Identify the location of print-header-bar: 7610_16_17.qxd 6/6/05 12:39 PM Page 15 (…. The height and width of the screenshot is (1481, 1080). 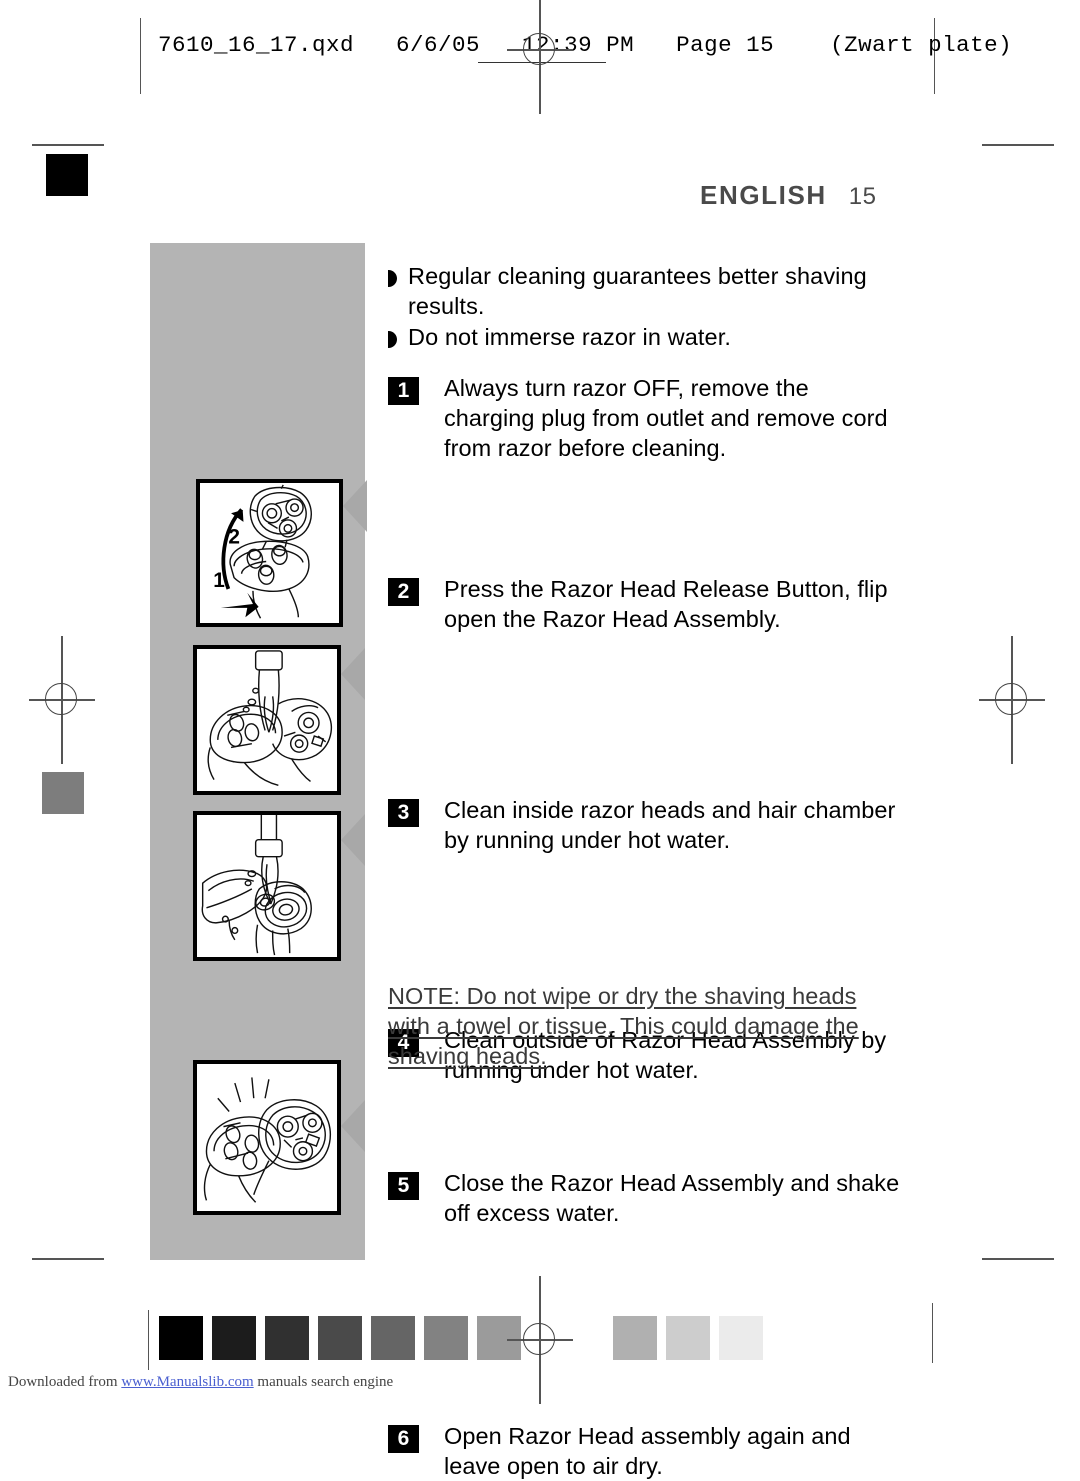
(540, 57).